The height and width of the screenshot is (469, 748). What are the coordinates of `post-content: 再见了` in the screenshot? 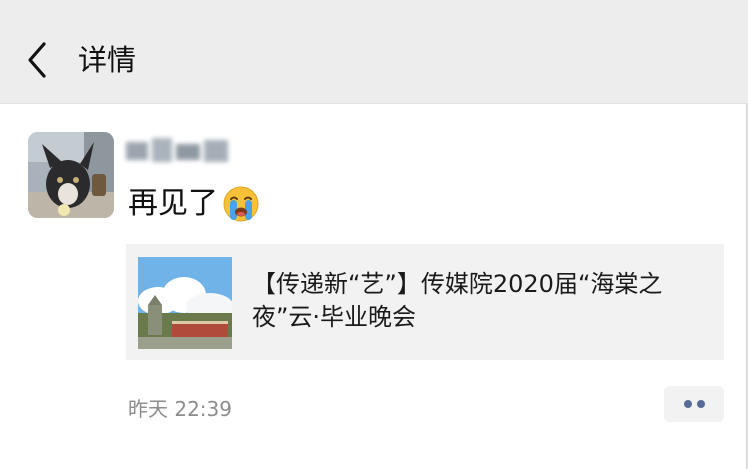 It's located at (194, 204).